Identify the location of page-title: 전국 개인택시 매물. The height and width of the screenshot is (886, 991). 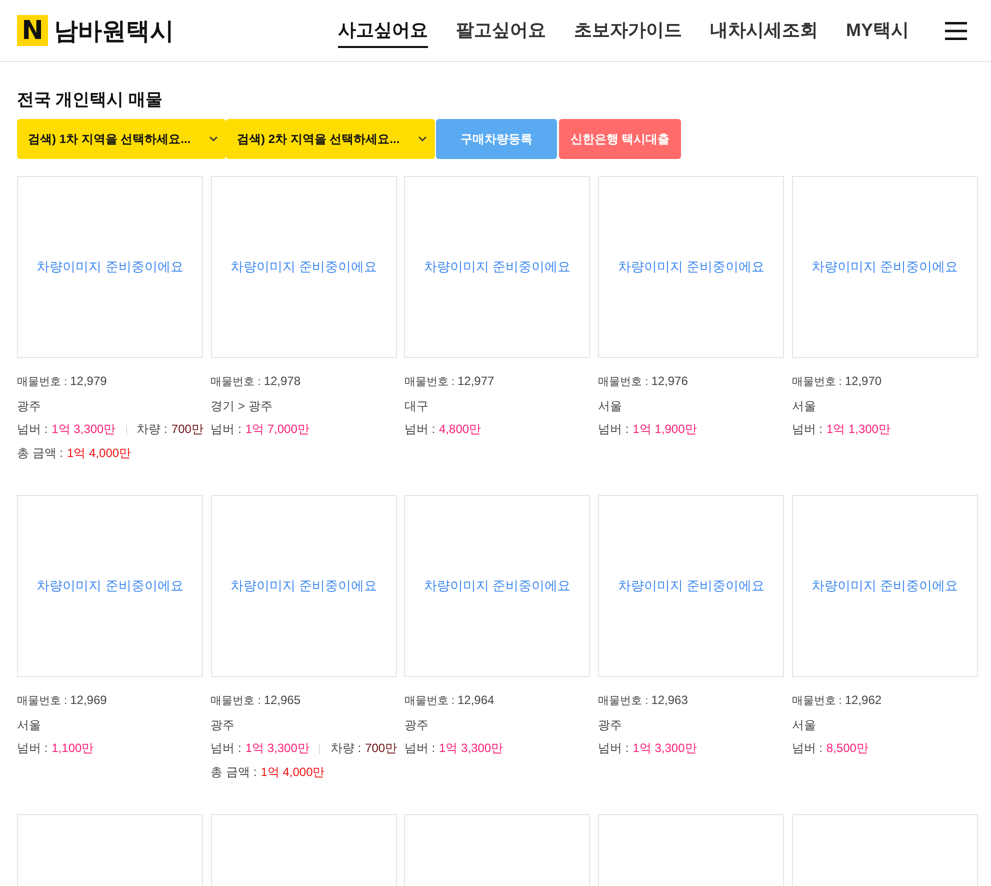
(90, 100).